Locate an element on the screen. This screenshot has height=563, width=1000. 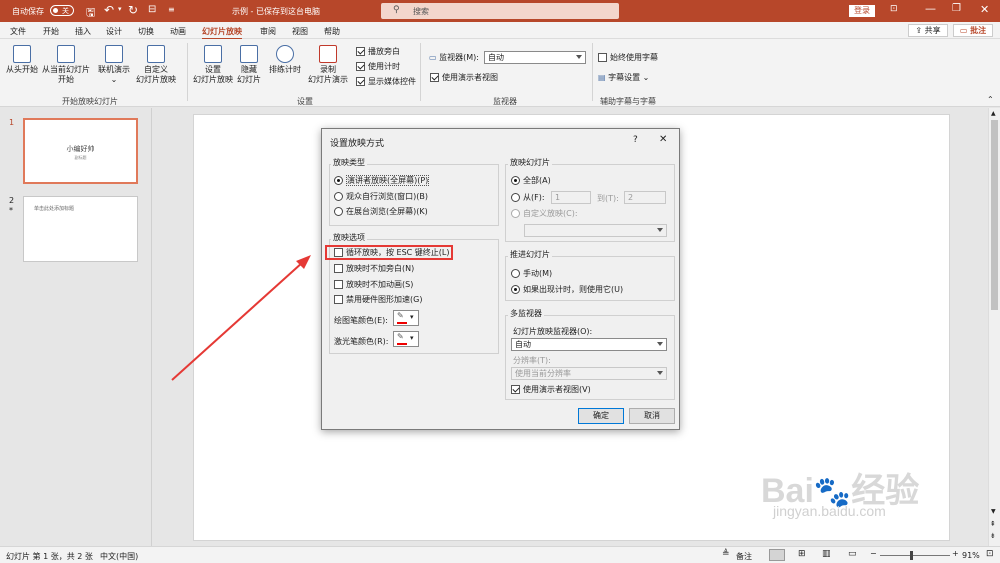
fit-to-window-icon: ⊡ is located at coordinates (990, 554).